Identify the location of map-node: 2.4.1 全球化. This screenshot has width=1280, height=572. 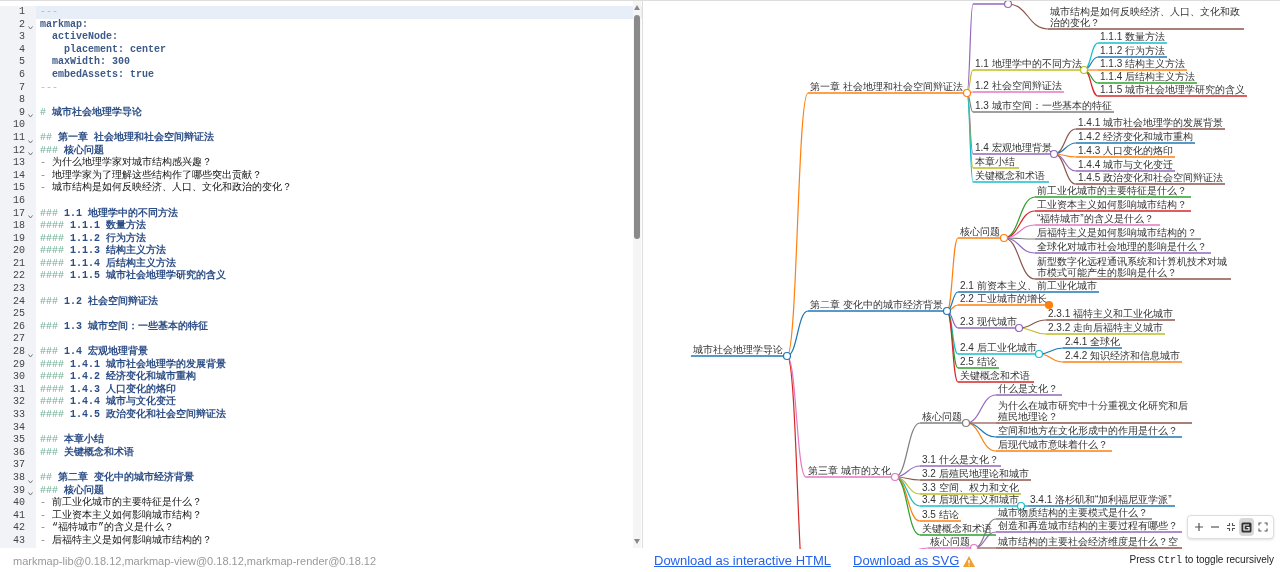
(1093, 341).